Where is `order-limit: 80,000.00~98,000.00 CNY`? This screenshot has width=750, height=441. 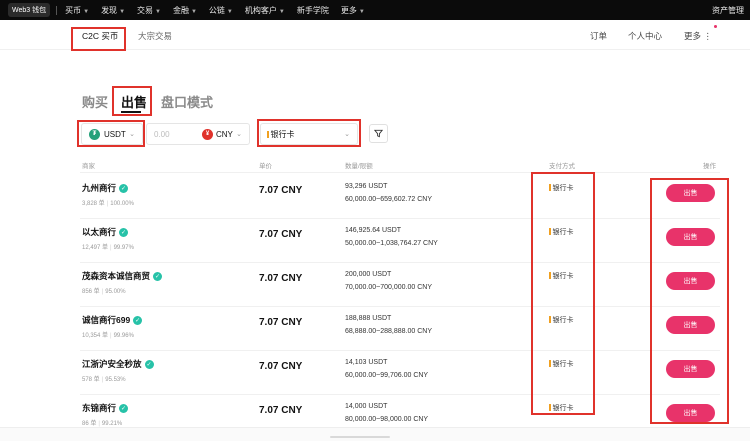
order-limit: 80,000.00~98,000.00 CNY is located at coordinates (387, 419).